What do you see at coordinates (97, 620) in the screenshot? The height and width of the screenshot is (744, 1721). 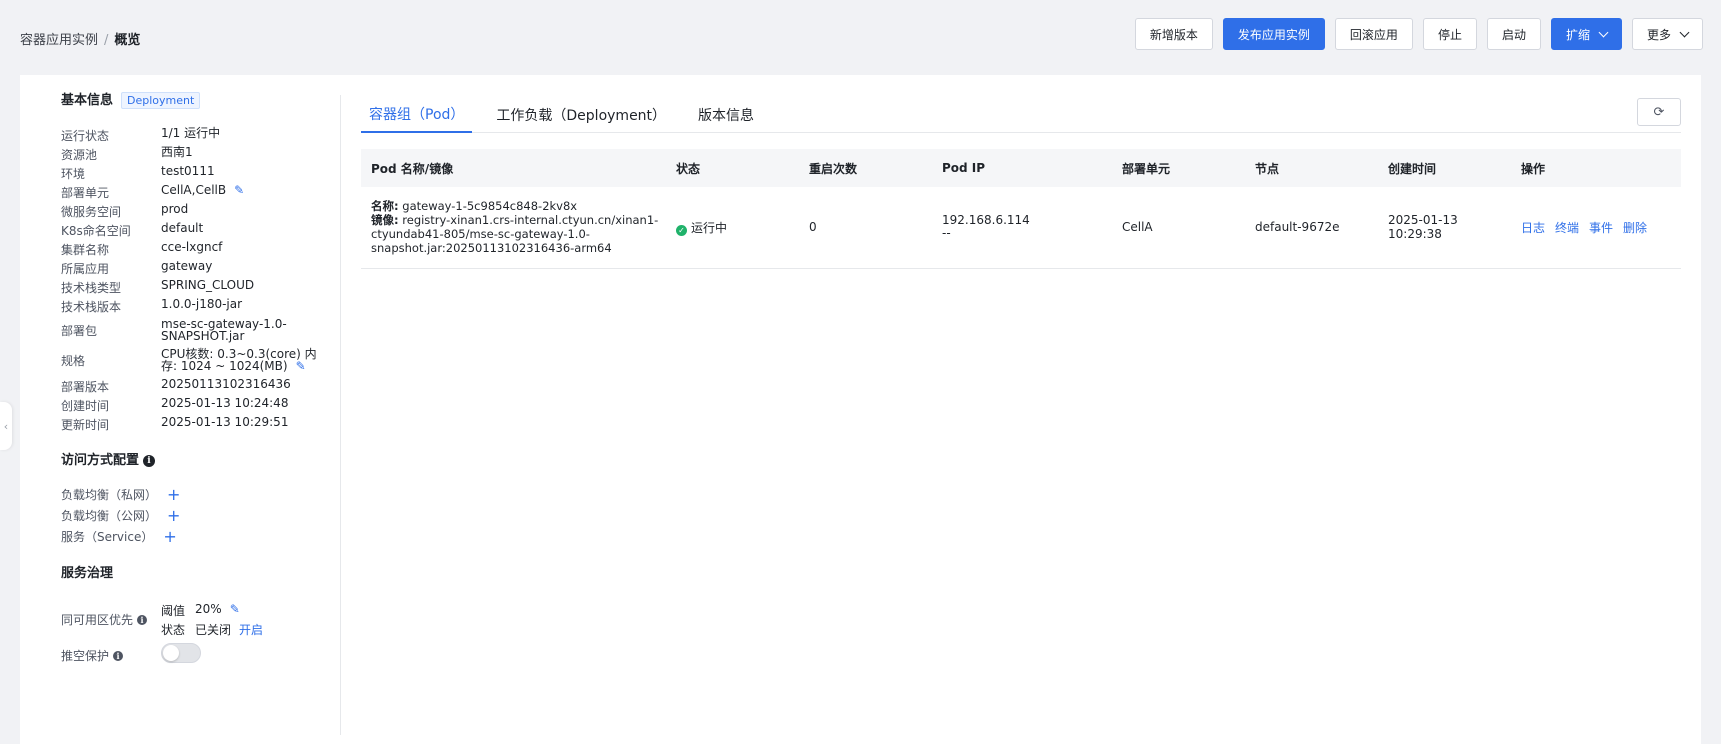 I see `zone-priority-text: 同可用区优先` at bounding box center [97, 620].